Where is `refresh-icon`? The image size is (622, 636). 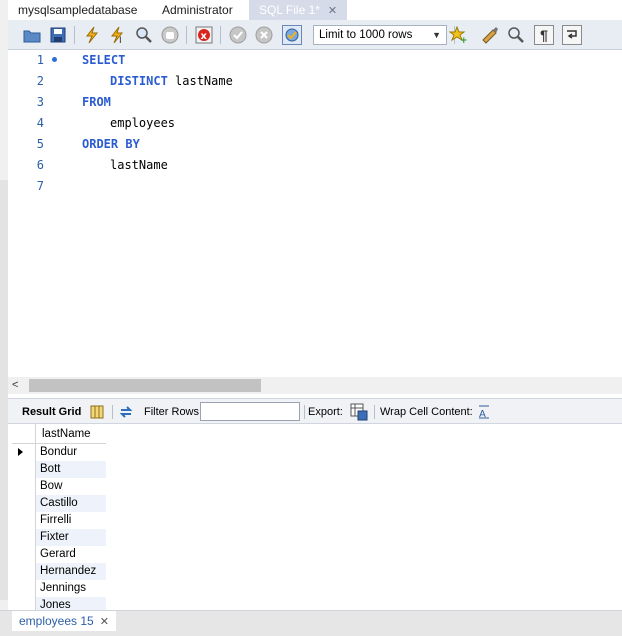
refresh-icon is located at coordinates (126, 413).